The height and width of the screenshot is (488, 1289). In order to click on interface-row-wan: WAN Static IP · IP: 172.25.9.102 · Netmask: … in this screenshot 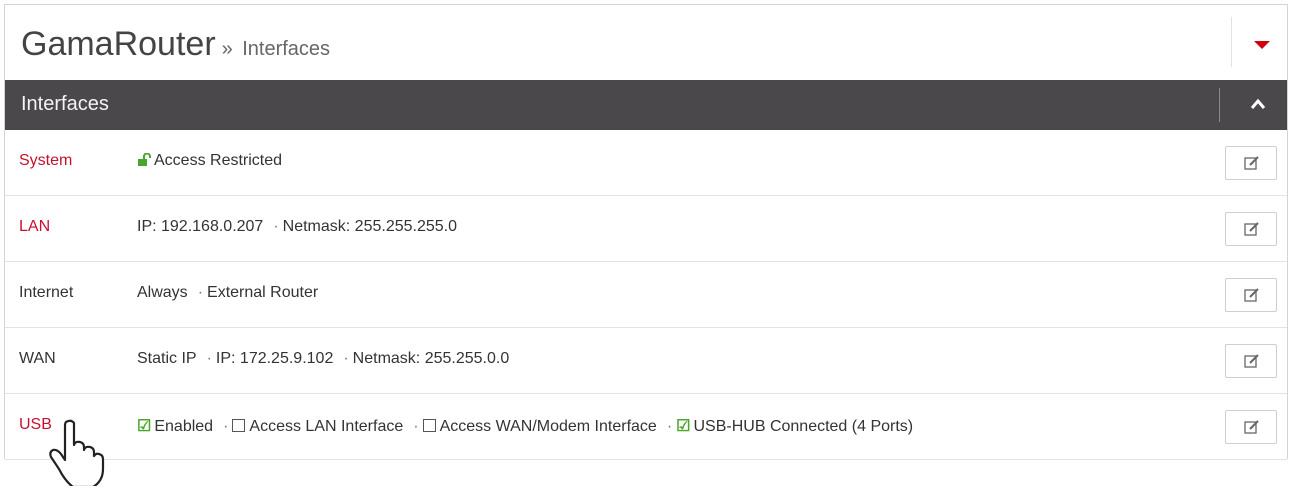, I will do `click(646, 361)`.